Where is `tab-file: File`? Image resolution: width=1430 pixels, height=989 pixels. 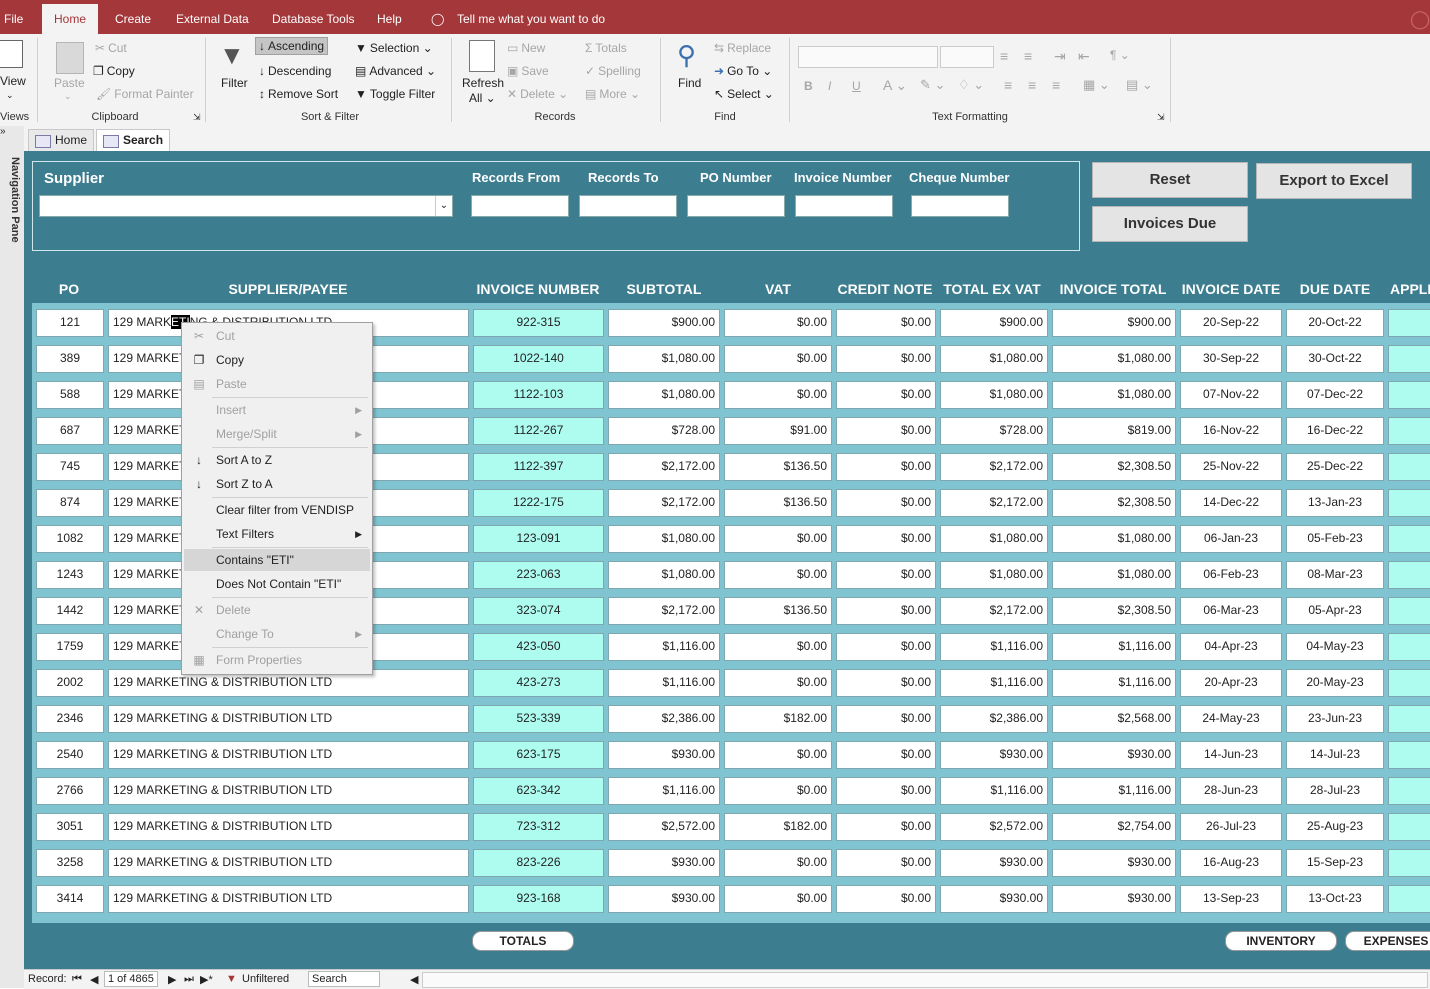 tab-file: File is located at coordinates (13, 17).